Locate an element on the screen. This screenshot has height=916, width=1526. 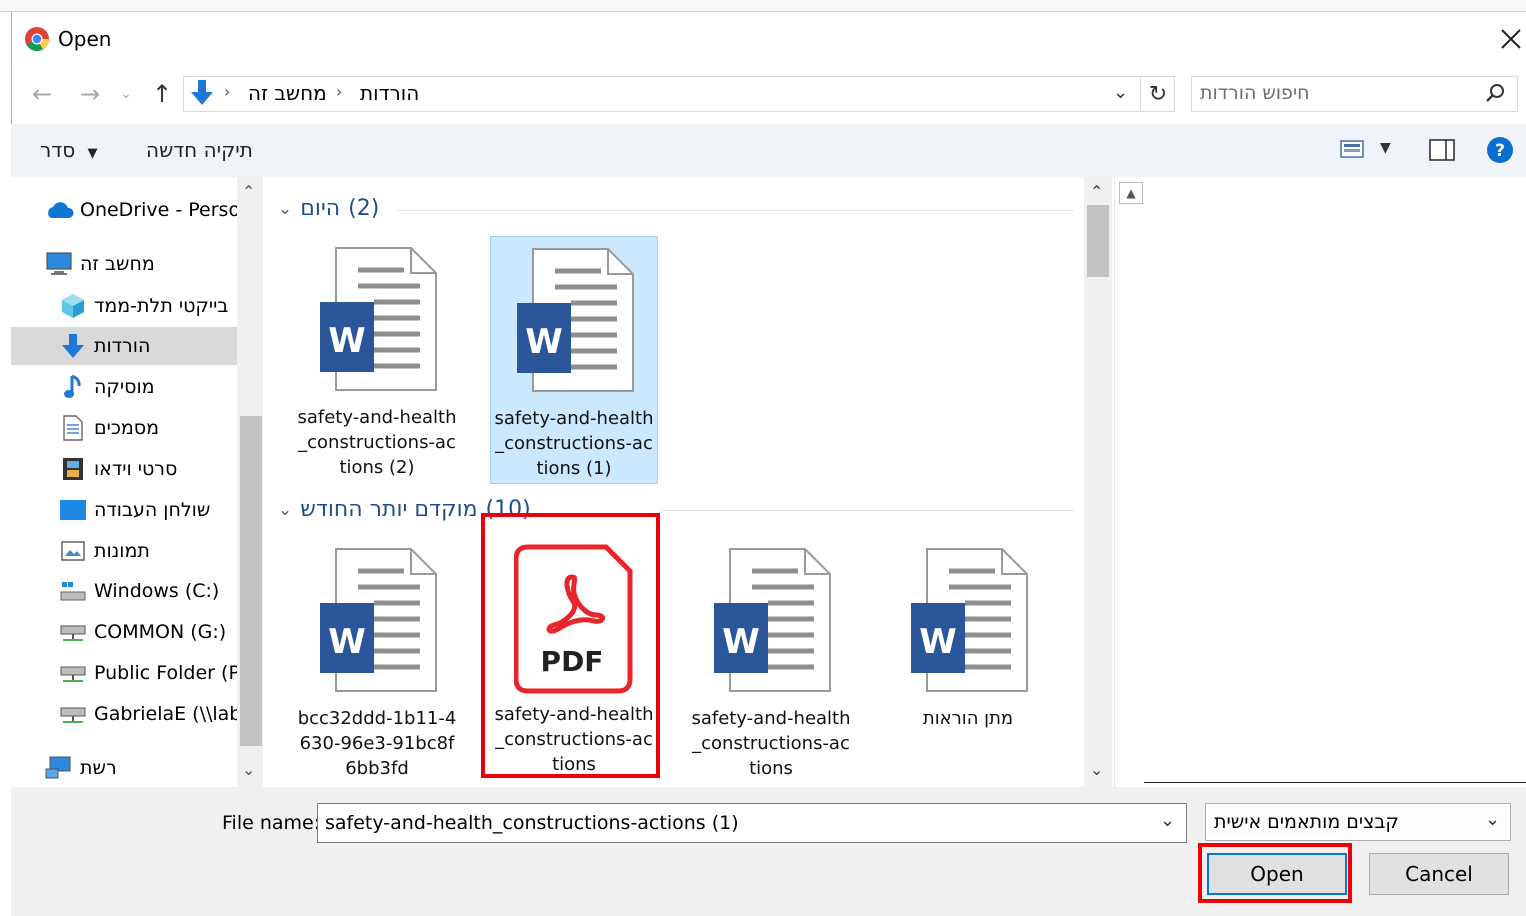
refresh-button: ↻ is located at coordinates (1157, 94).